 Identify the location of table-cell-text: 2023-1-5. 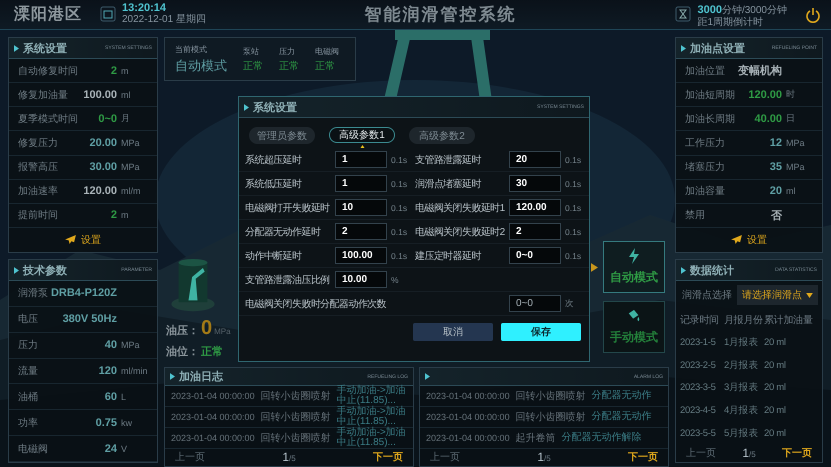
(698, 342).